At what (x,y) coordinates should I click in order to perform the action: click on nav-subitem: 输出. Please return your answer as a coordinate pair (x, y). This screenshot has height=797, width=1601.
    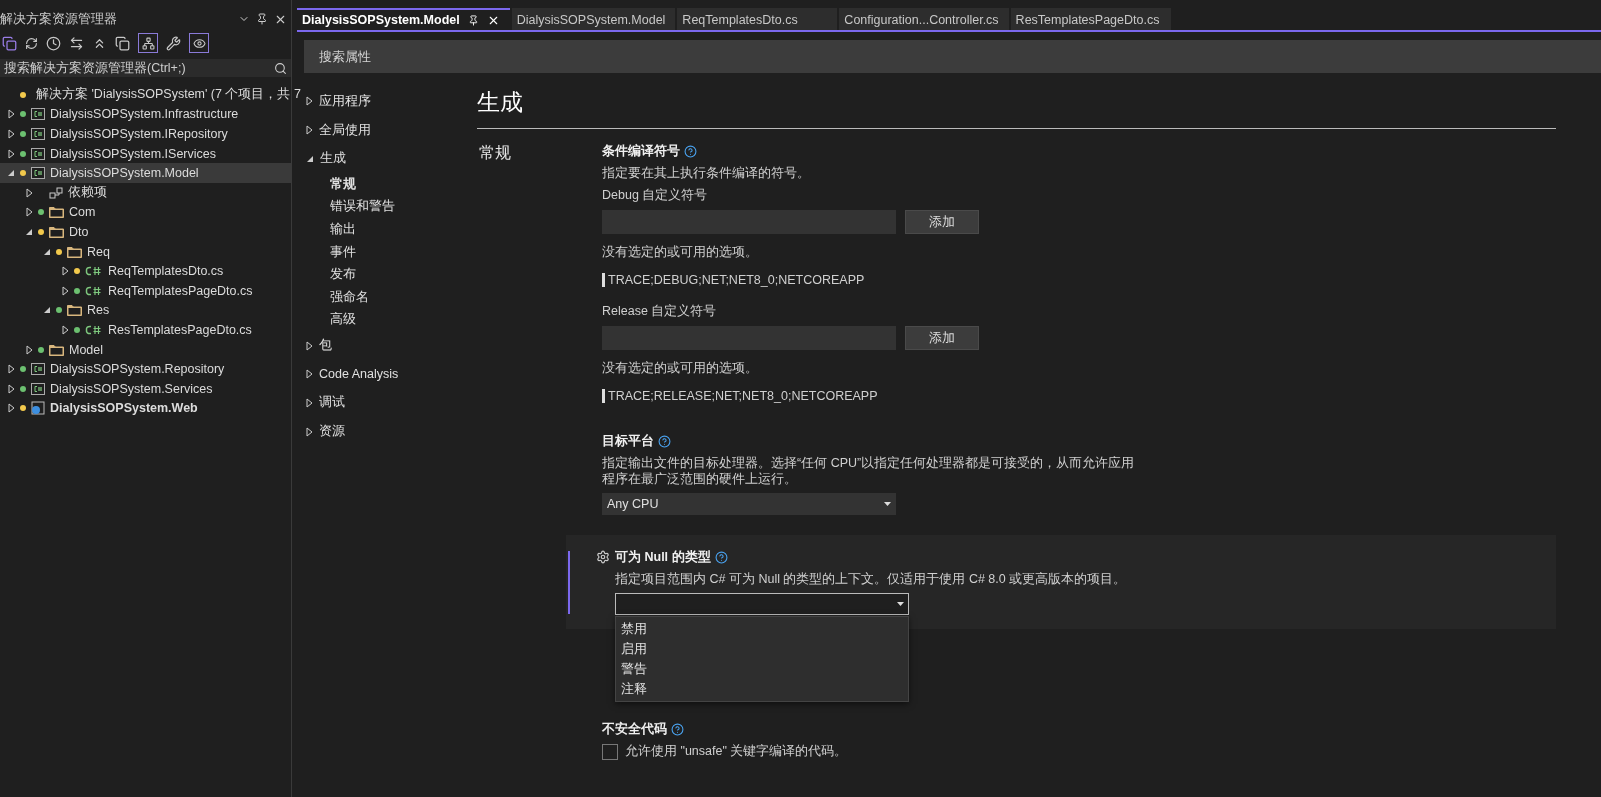
    Looking at the image, I should click on (391, 229).